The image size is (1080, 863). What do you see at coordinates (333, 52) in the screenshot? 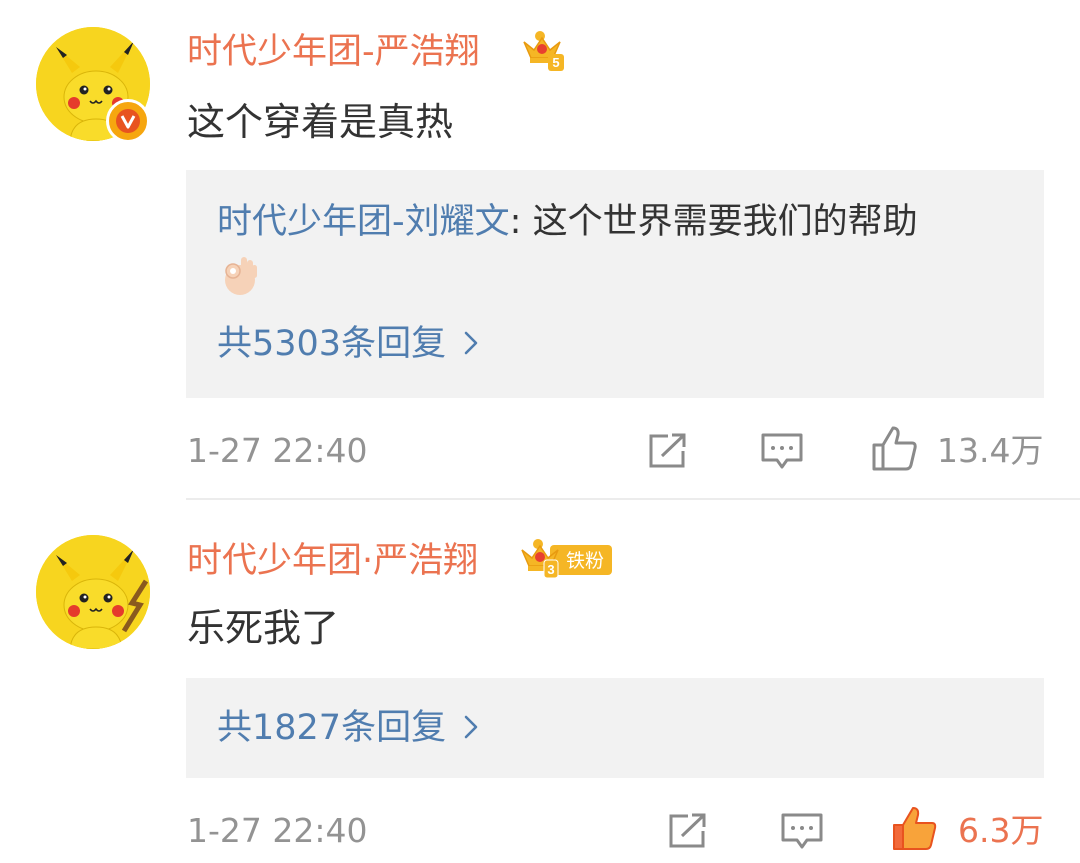
I see `username: 时代少年团-严浩翔` at bounding box center [333, 52].